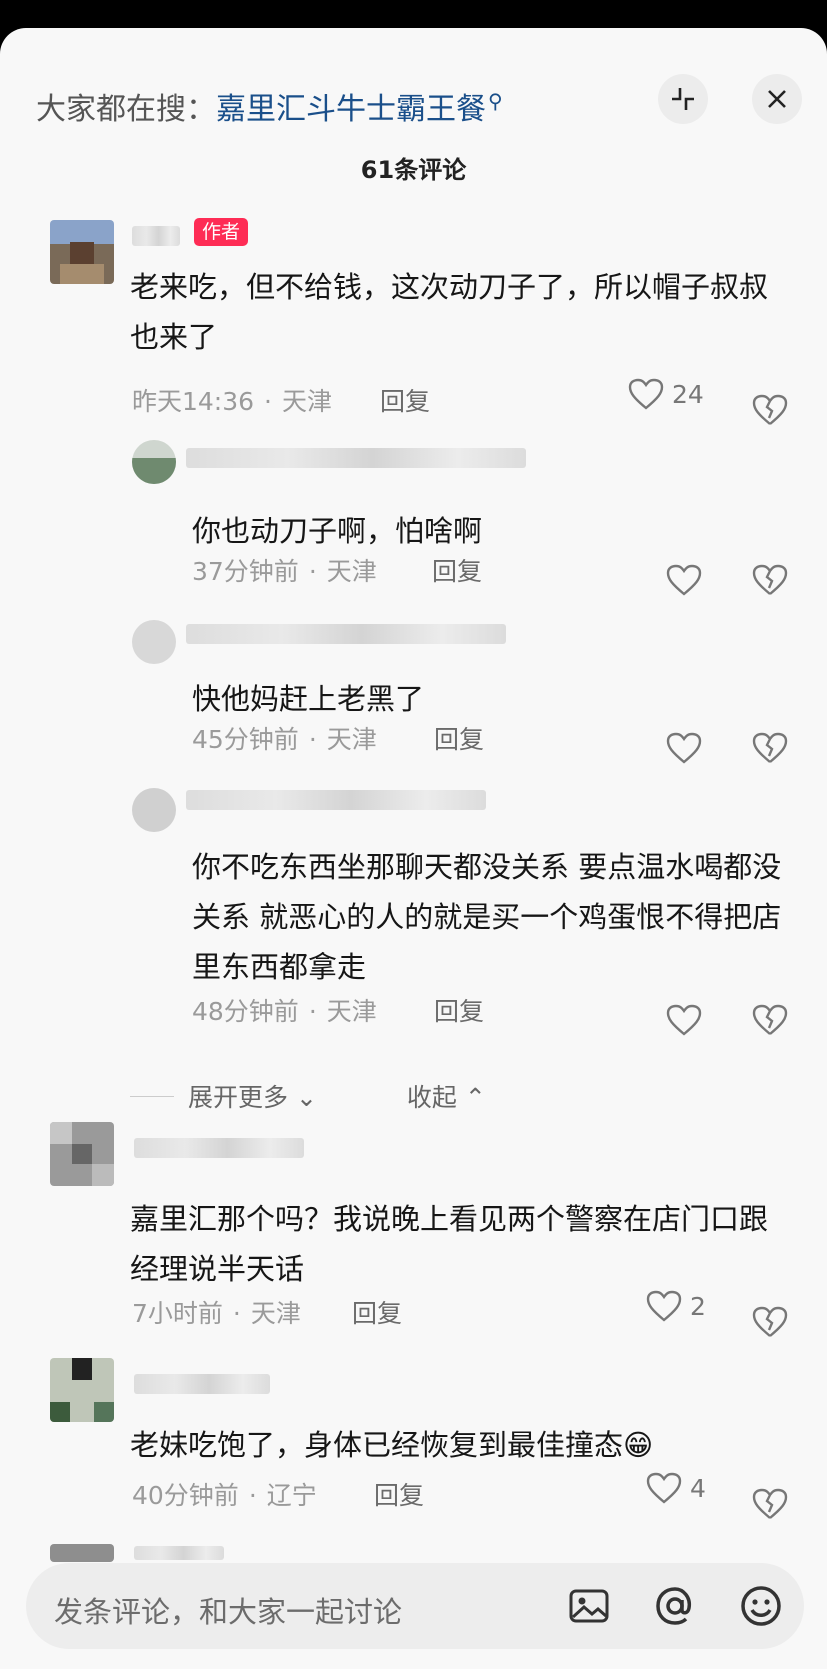 This screenshot has height=1669, width=827. I want to click on divider, so click(152, 1096).